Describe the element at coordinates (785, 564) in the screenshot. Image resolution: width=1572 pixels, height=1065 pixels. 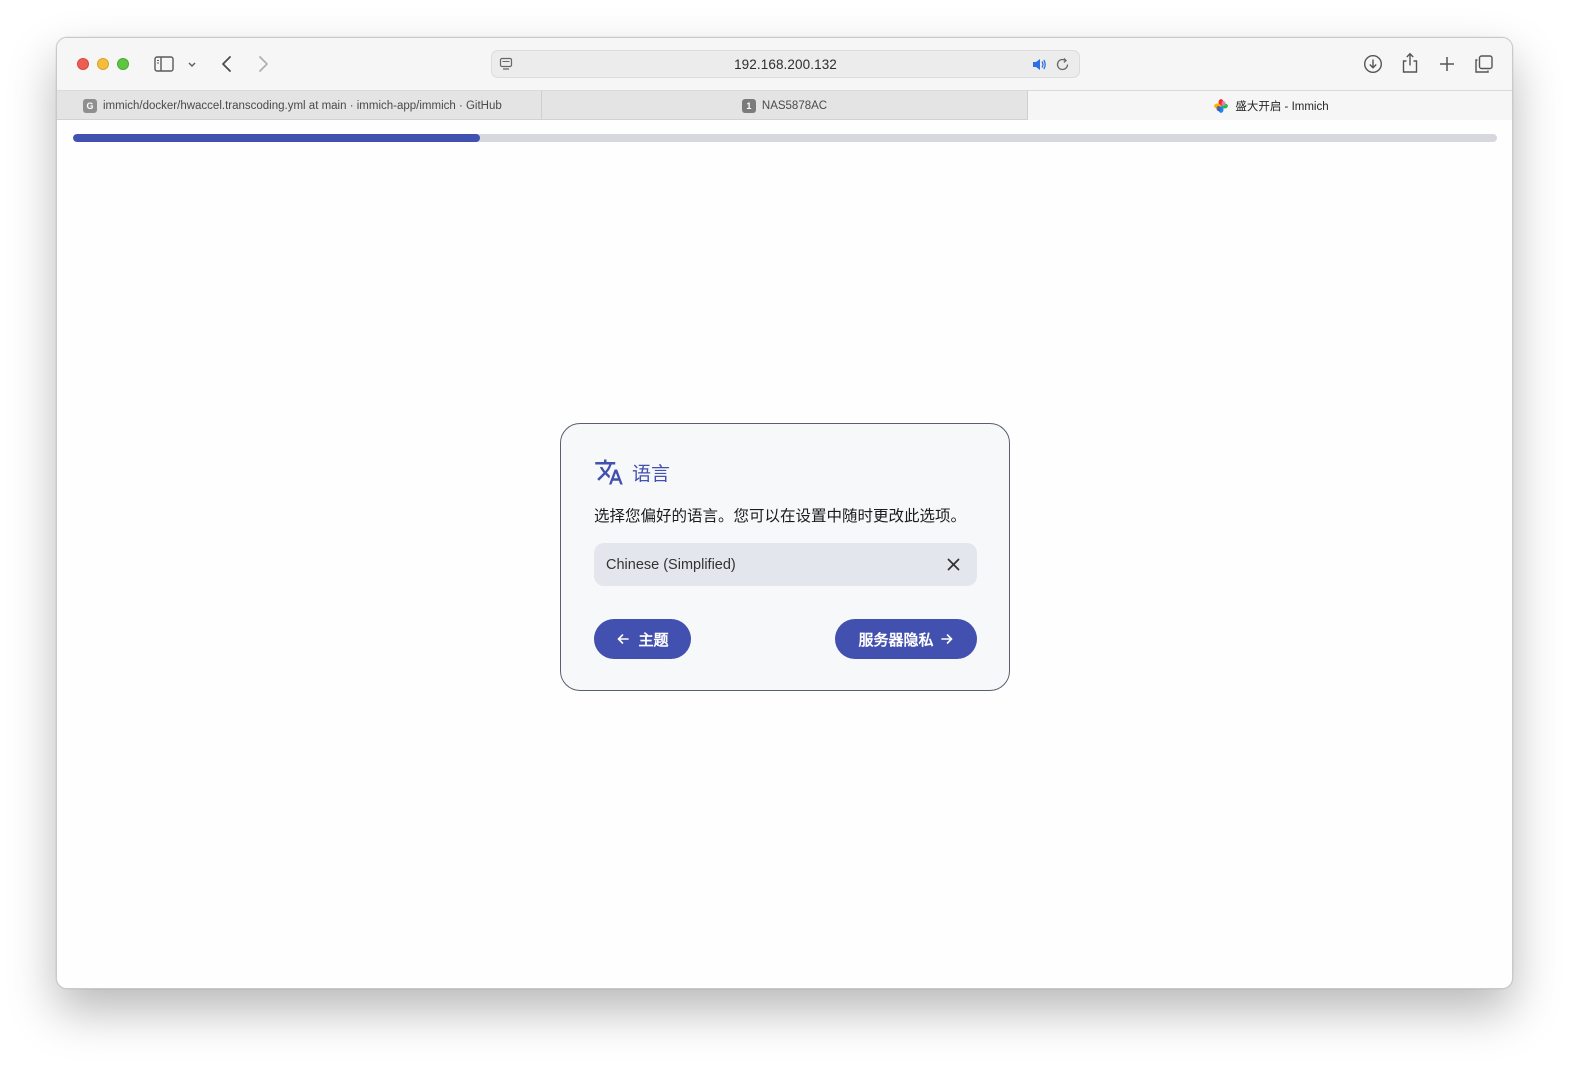
I see `language-select: Chinese (Simplified)` at that location.